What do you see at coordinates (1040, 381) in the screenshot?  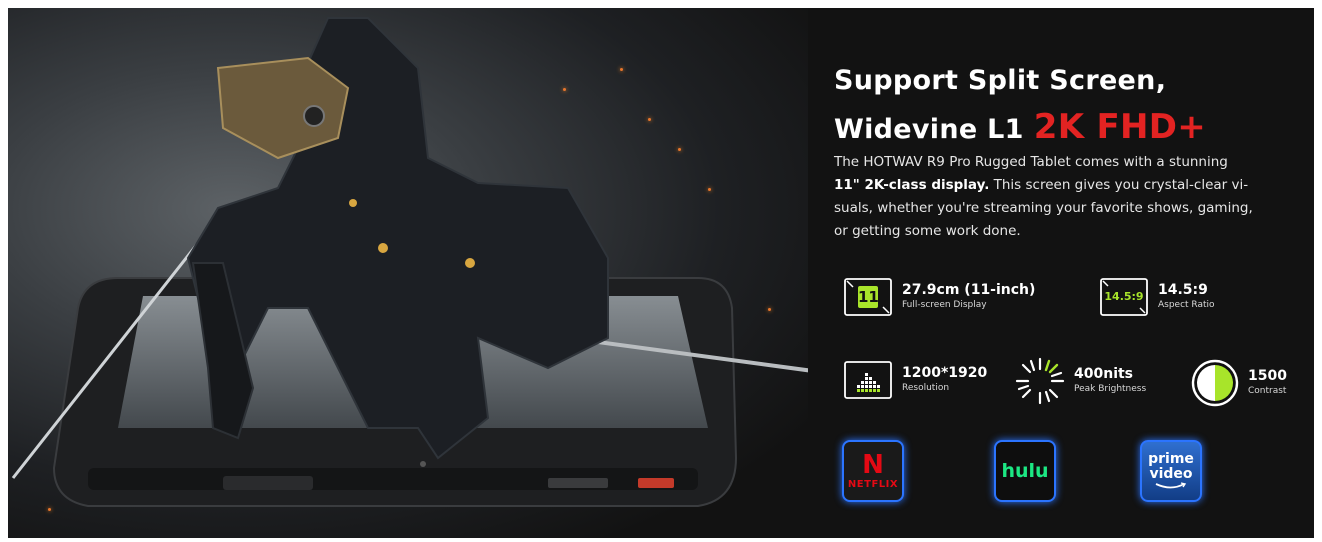 I see `brightness-icon` at bounding box center [1040, 381].